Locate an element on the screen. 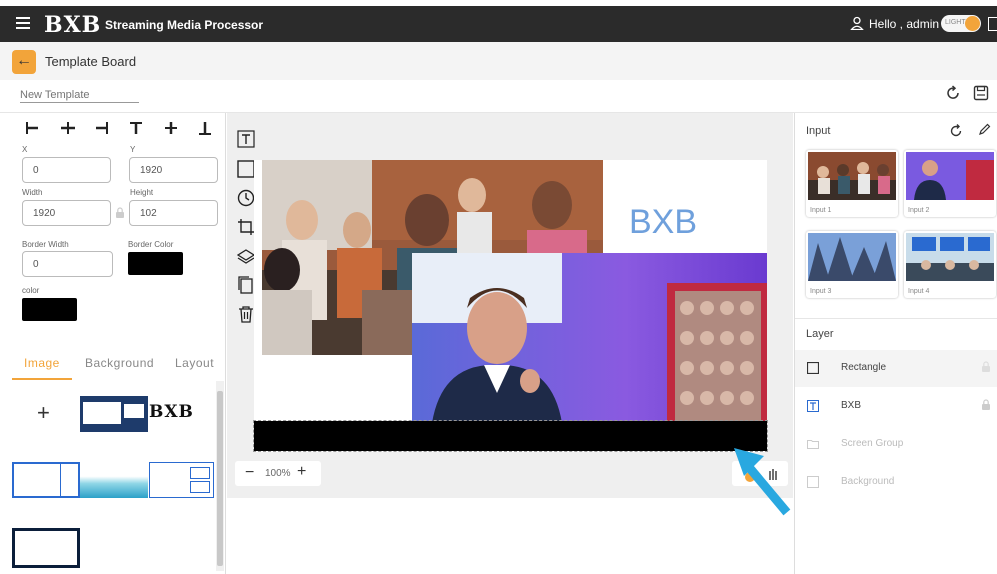 The image size is (997, 574). layer-item-screen-group: Screen Group is located at coordinates (896, 444).